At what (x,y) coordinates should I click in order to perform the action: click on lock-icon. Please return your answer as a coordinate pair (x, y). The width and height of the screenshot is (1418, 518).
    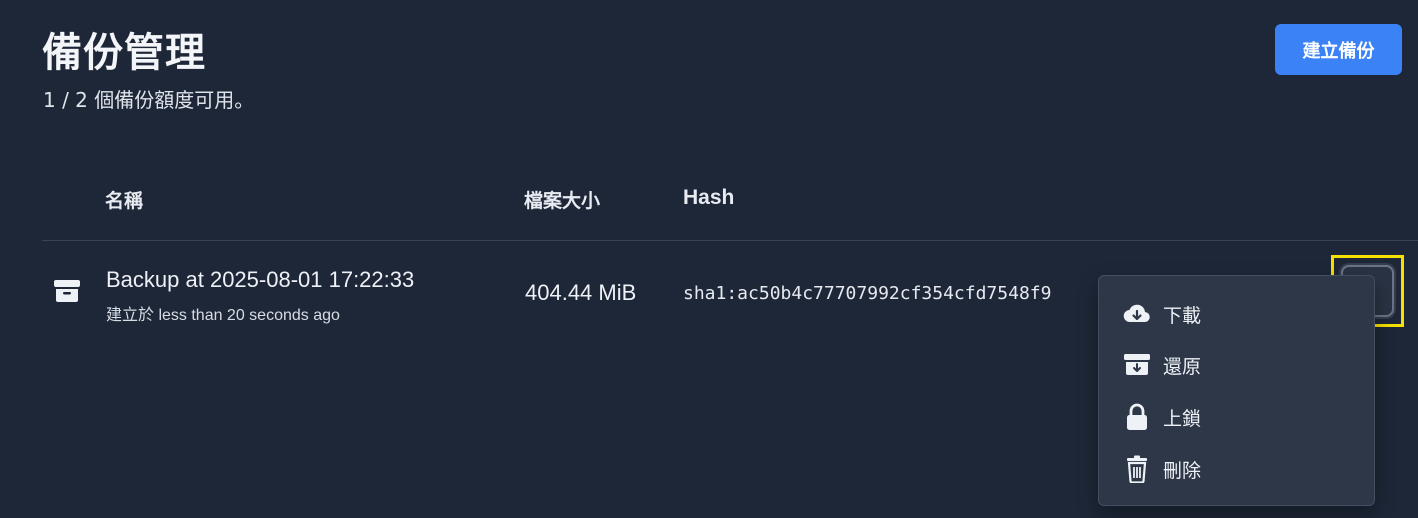
    Looking at the image, I should click on (1137, 417).